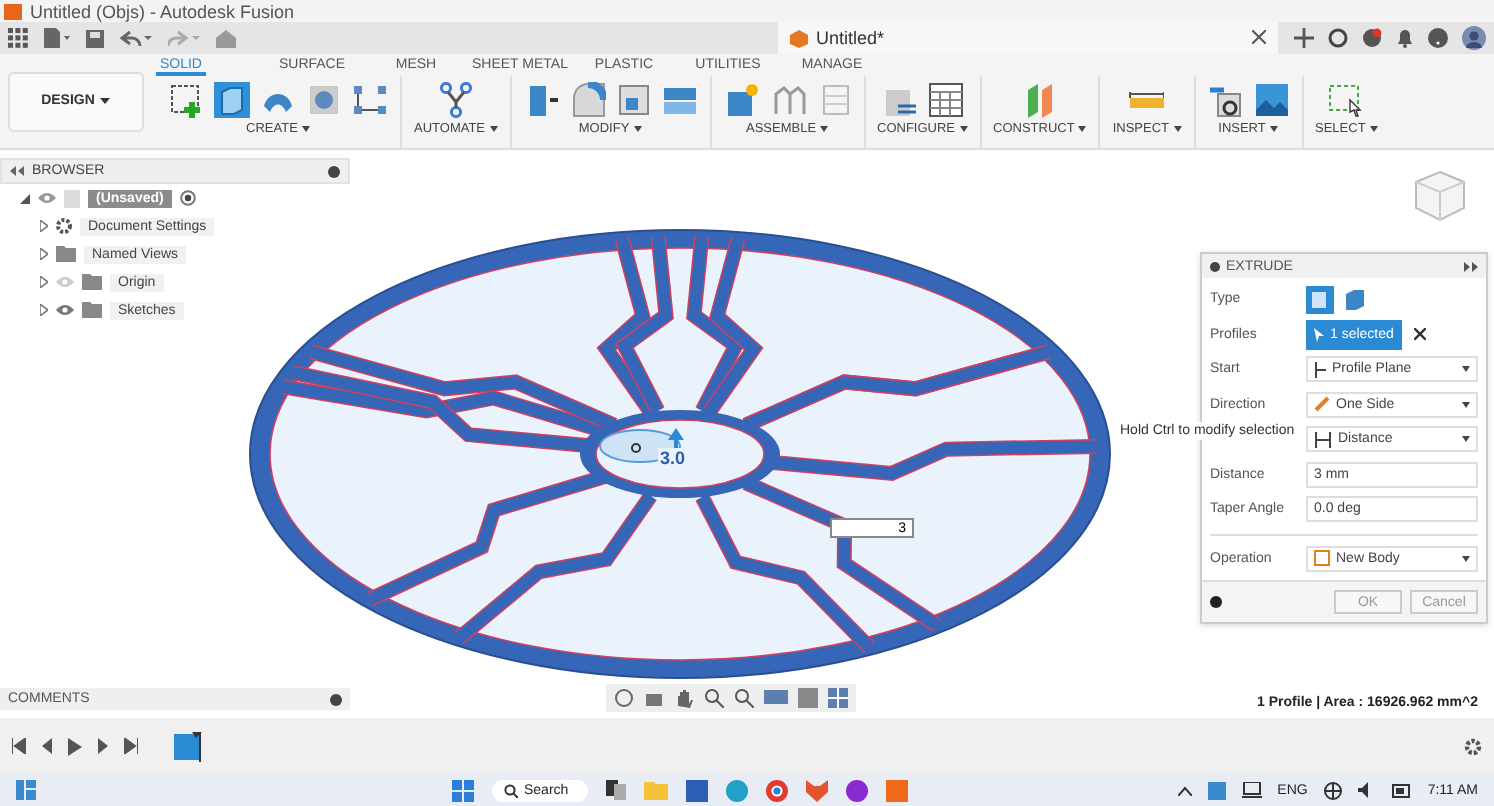 This screenshot has width=1494, height=806. I want to click on sketch-feature-icon, so click(188, 746).